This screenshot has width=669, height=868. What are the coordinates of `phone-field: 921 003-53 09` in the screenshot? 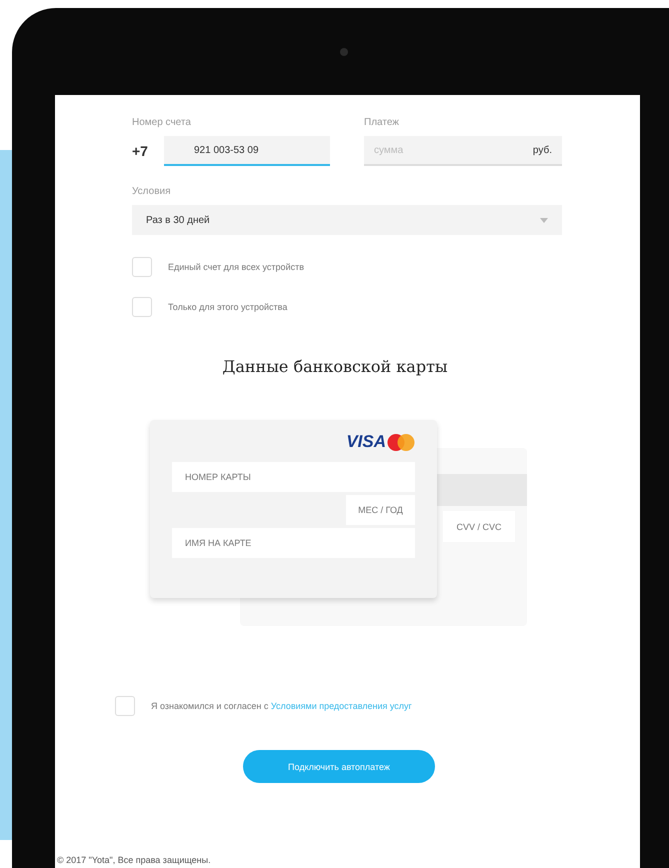 It's located at (247, 151).